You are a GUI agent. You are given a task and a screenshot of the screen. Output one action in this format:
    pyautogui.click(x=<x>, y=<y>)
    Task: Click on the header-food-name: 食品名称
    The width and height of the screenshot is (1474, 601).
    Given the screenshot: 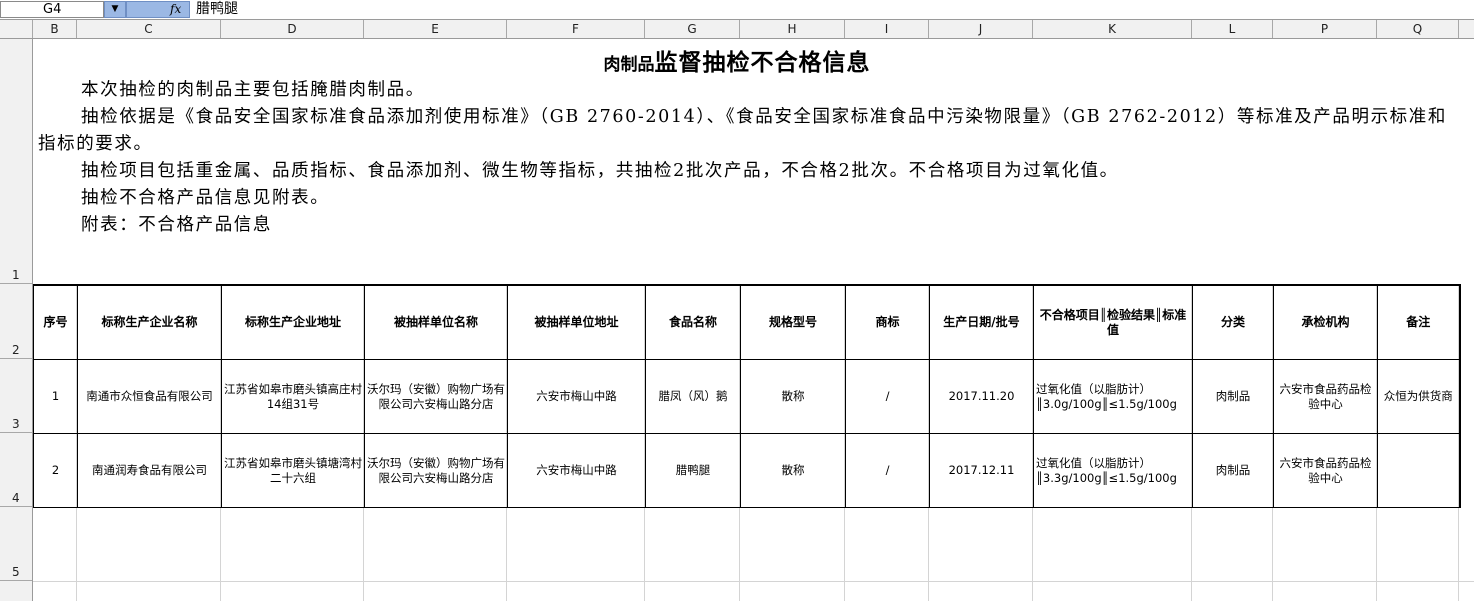 What is the action you would take?
    pyautogui.click(x=693, y=322)
    